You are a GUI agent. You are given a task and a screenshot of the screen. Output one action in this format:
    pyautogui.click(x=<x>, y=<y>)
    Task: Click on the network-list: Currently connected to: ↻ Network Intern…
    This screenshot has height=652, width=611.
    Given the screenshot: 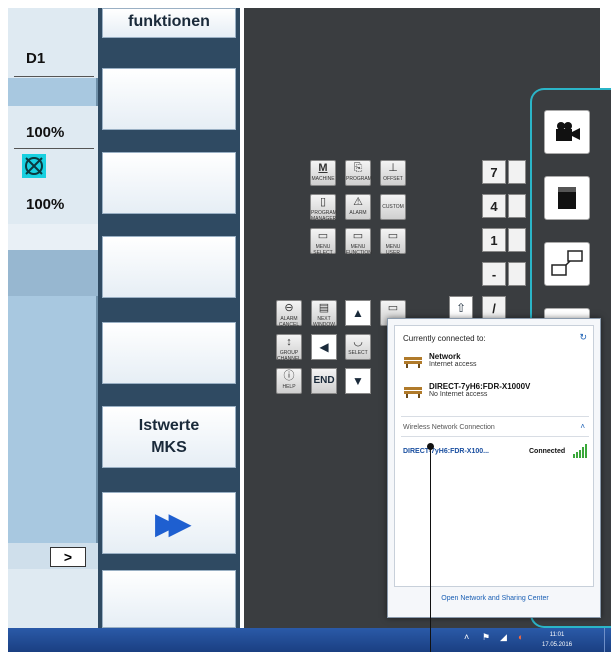 What is the action you would take?
    pyautogui.click(x=494, y=456)
    